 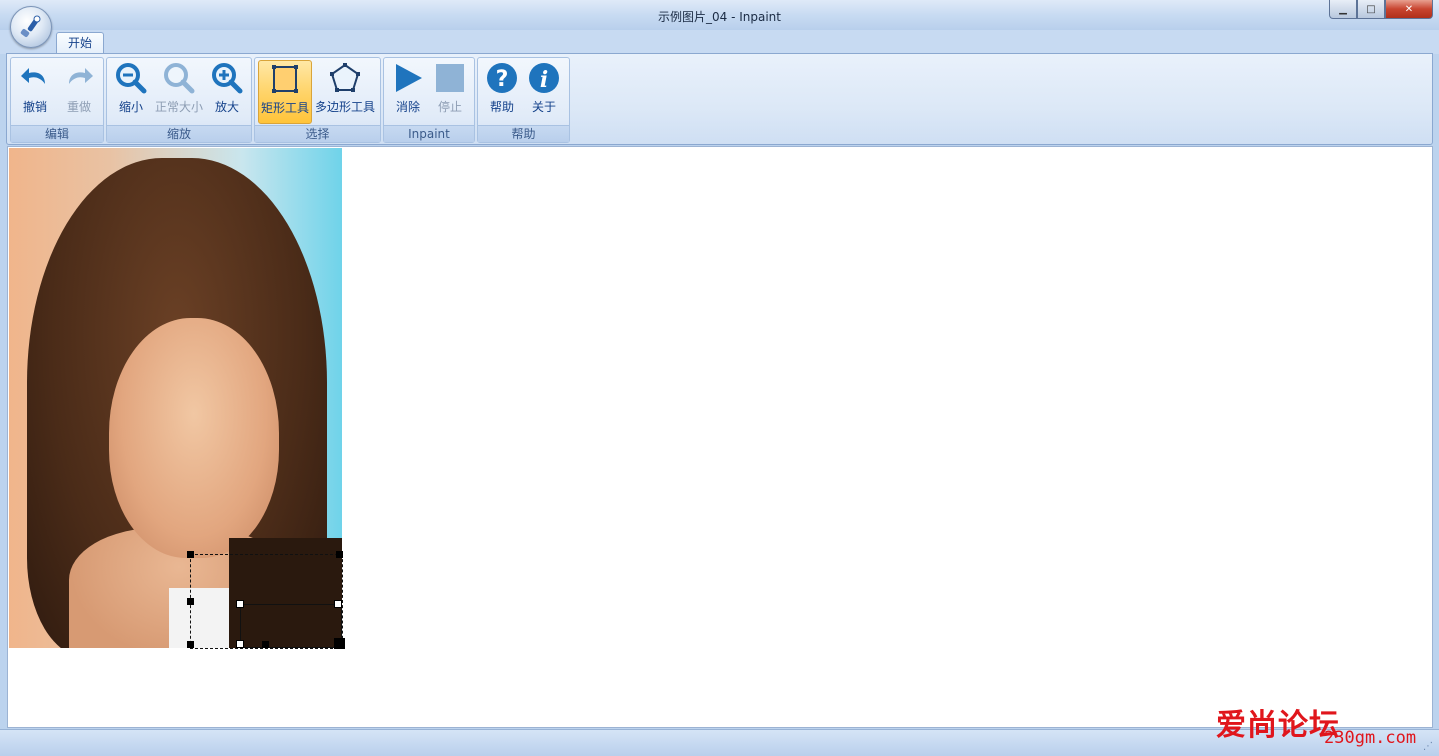 What do you see at coordinates (80, 43) in the screenshot?
I see `tab-home: 开始` at bounding box center [80, 43].